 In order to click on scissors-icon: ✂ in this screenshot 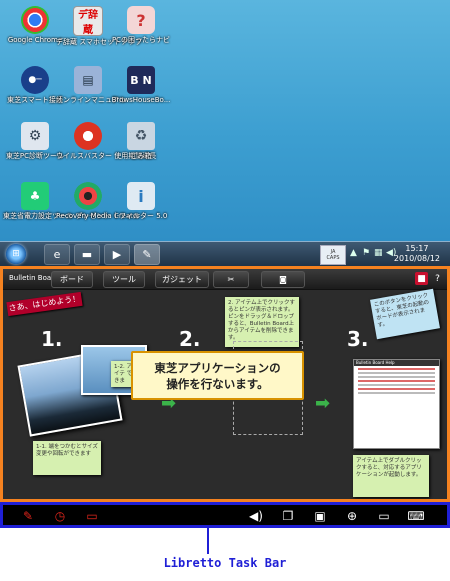, I will do `click(231, 279)`.